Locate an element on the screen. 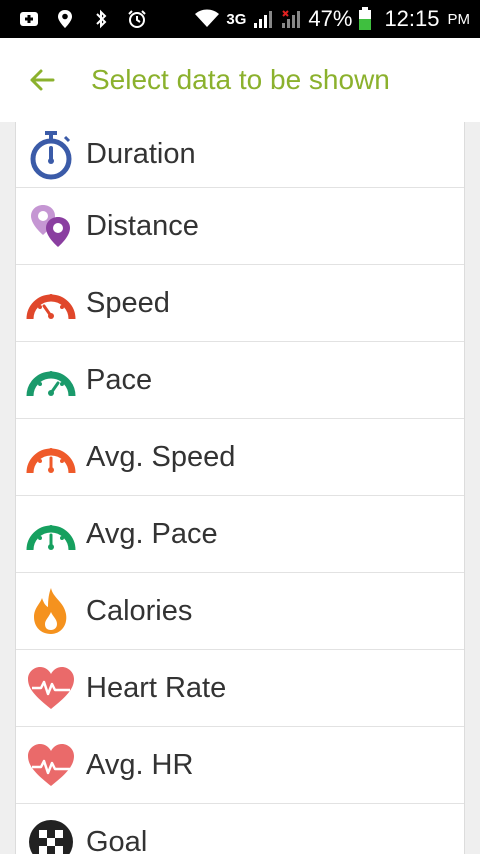  list-item-label: Avg. Pace is located at coordinates (152, 533).